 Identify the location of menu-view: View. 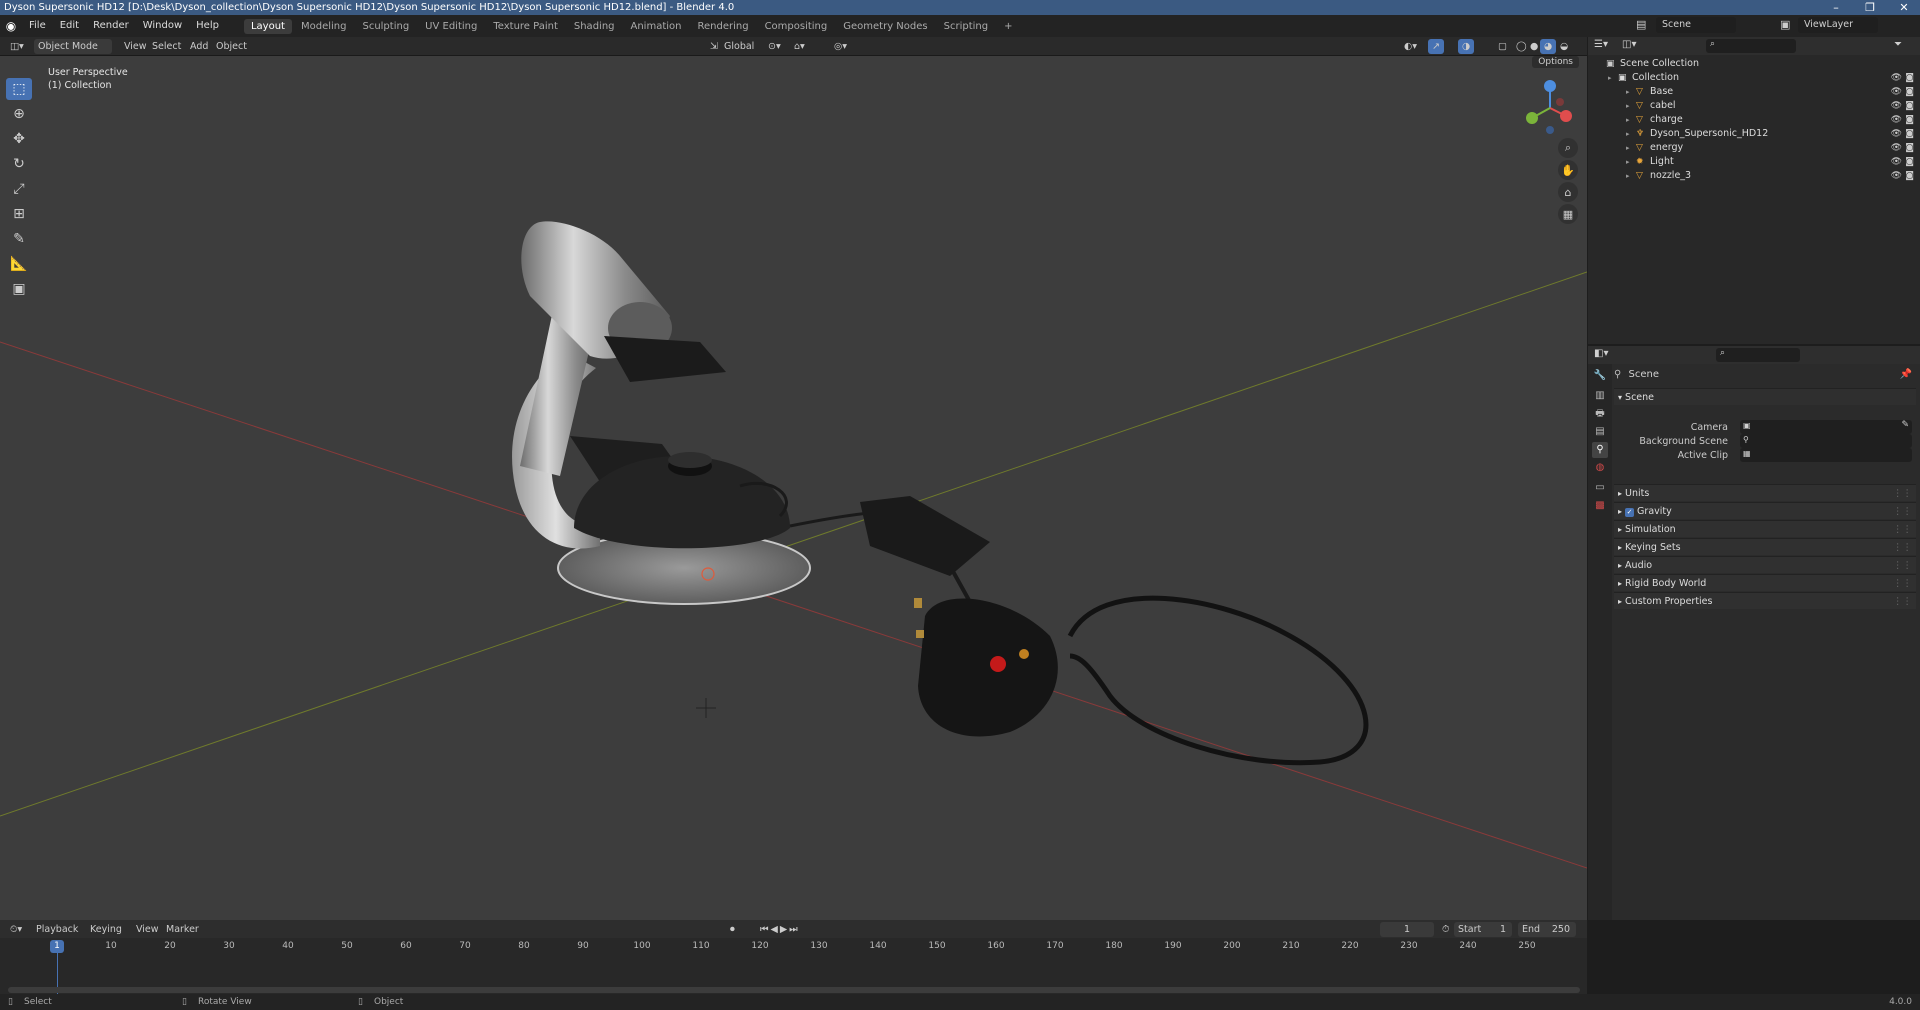
(135, 46).